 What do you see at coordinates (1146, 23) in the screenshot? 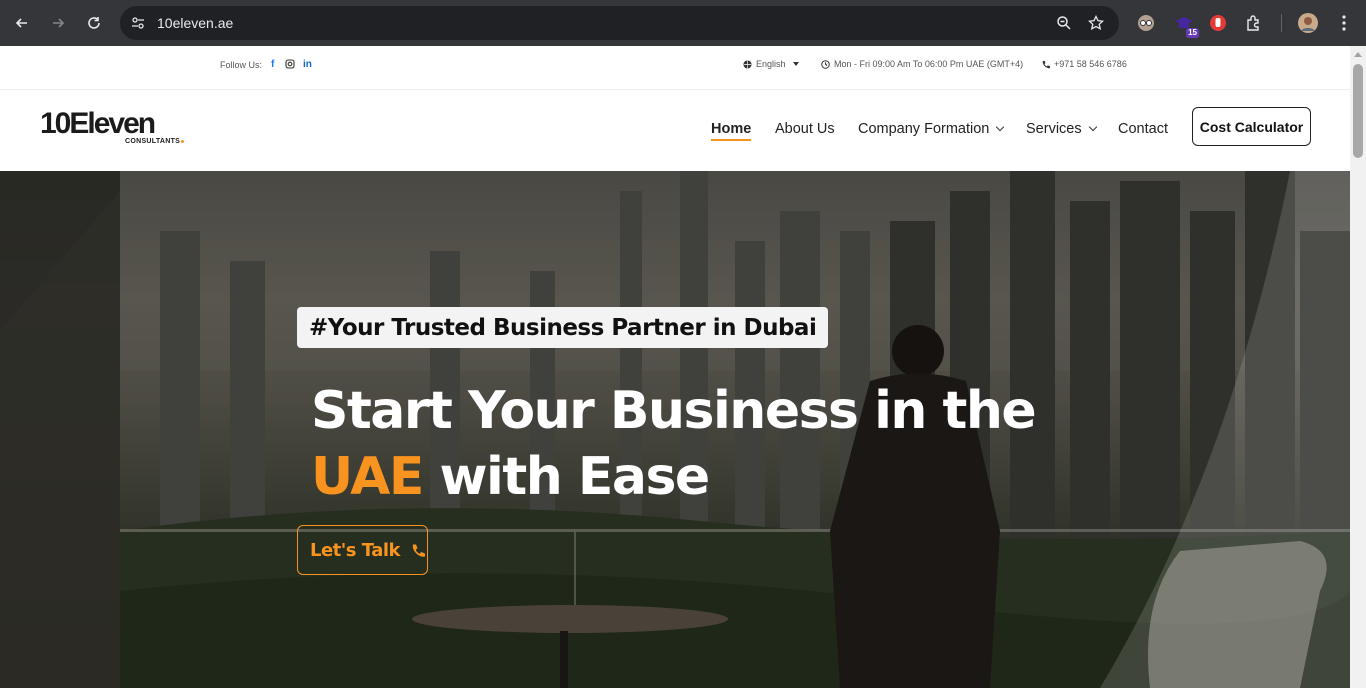
I see `extension-spy-icon` at bounding box center [1146, 23].